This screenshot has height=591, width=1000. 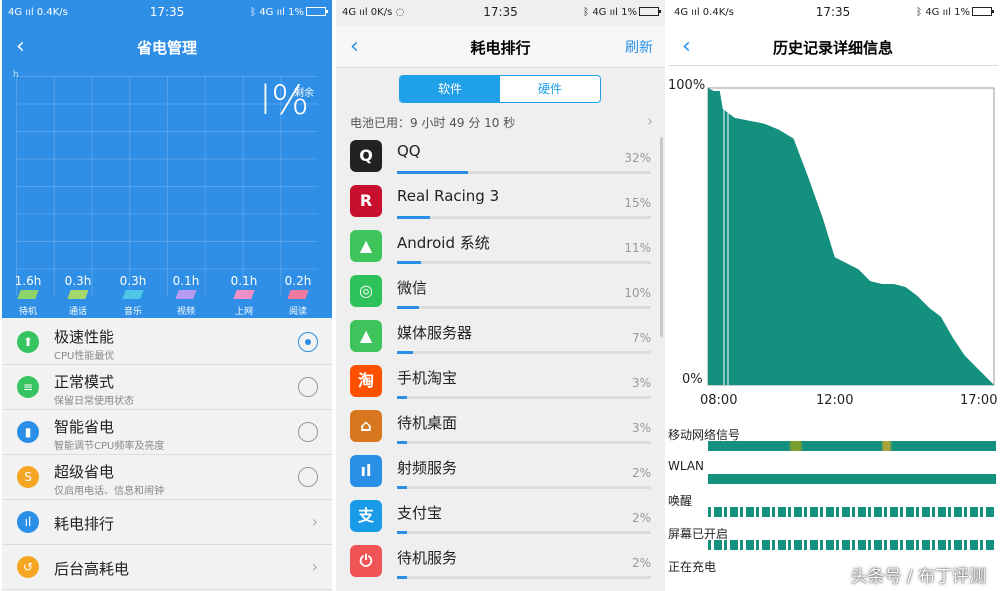 What do you see at coordinates (500, 381) in the screenshot?
I see `app-row: 淘 手机淘宝 3%` at bounding box center [500, 381].